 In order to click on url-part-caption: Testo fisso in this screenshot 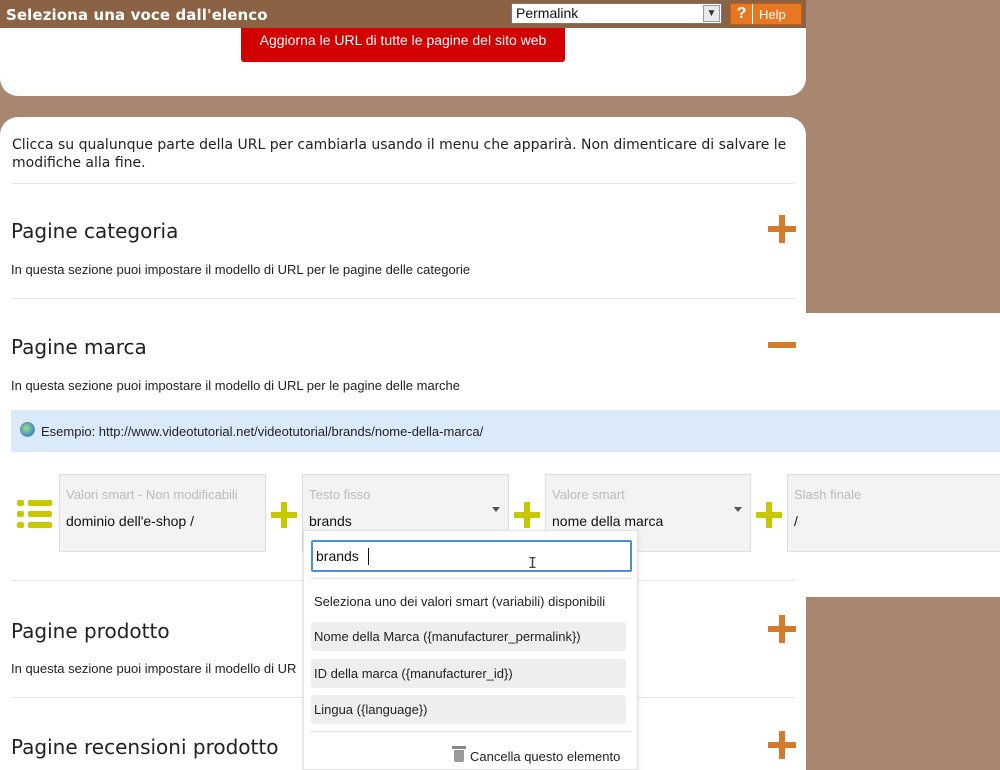, I will do `click(340, 494)`.